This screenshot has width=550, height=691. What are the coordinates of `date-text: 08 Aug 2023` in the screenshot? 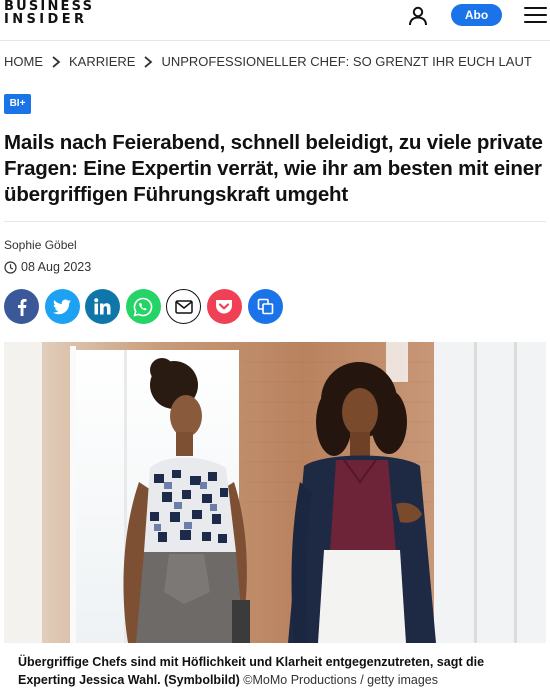 It's located at (56, 267).